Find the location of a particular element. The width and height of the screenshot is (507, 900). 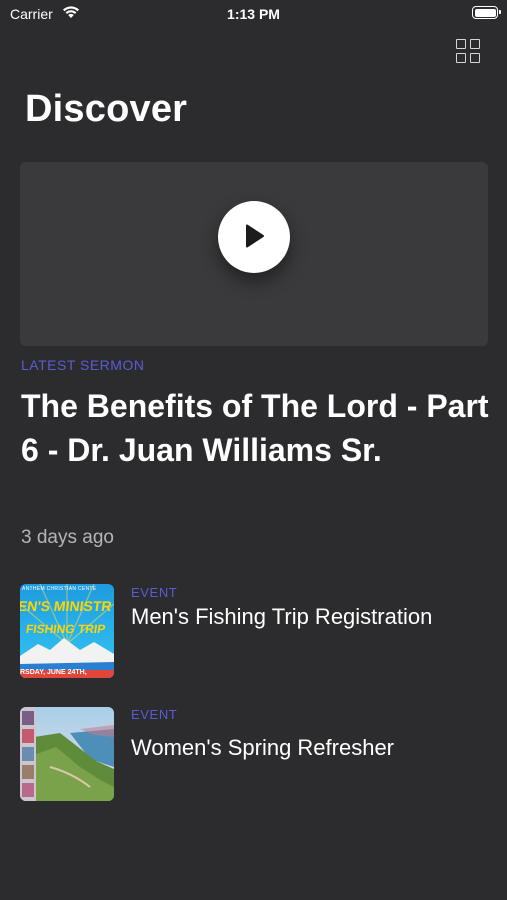

sermon-timestamp: 3 days ago is located at coordinates (67, 537).